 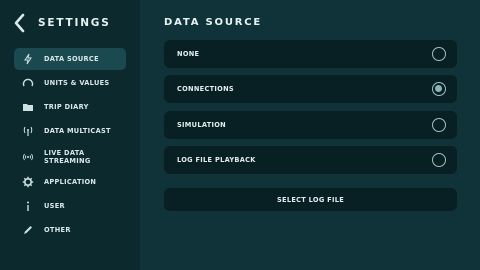 I want to click on option-log-file-playback: LOG FILE PLAYBACK, so click(x=310, y=160).